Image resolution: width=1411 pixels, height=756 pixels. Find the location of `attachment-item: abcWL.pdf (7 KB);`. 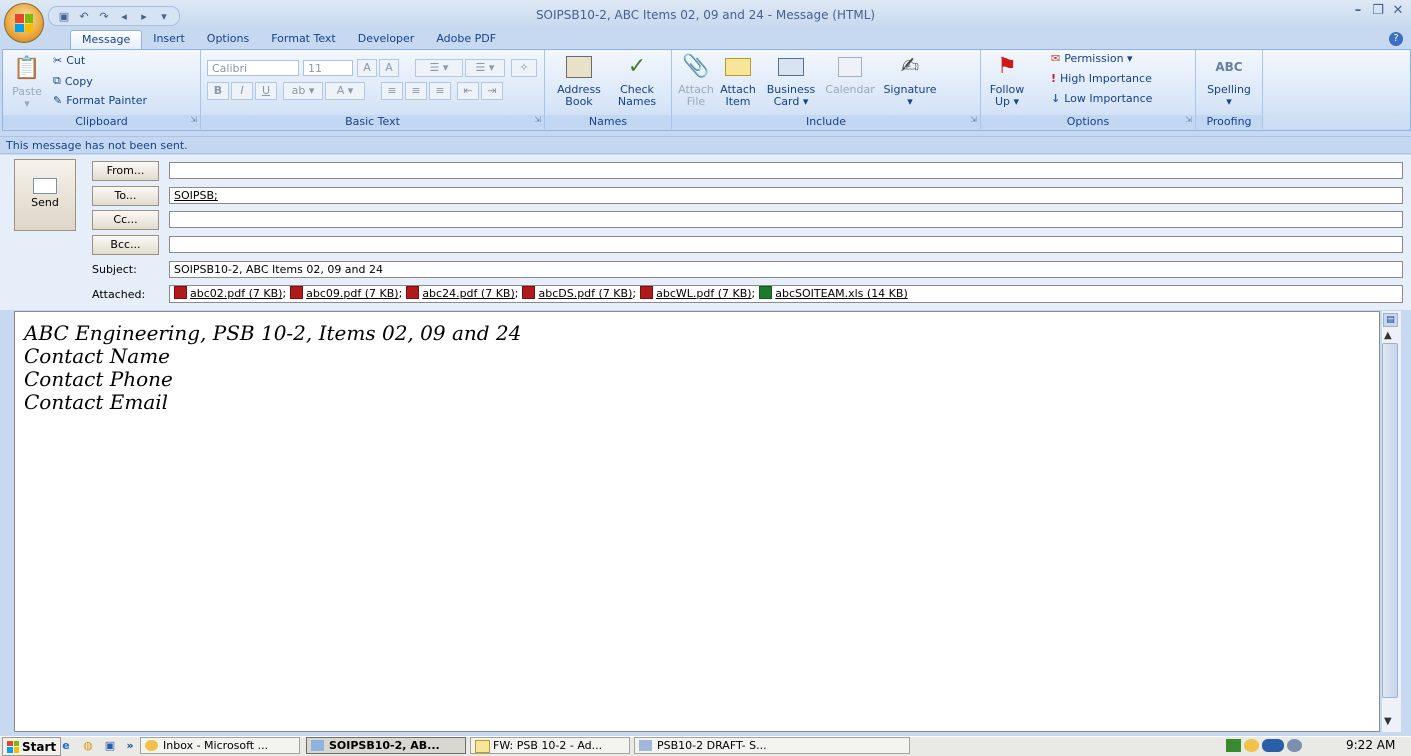

attachment-item: abcWL.pdf (7 KB); is located at coordinates (699, 293).